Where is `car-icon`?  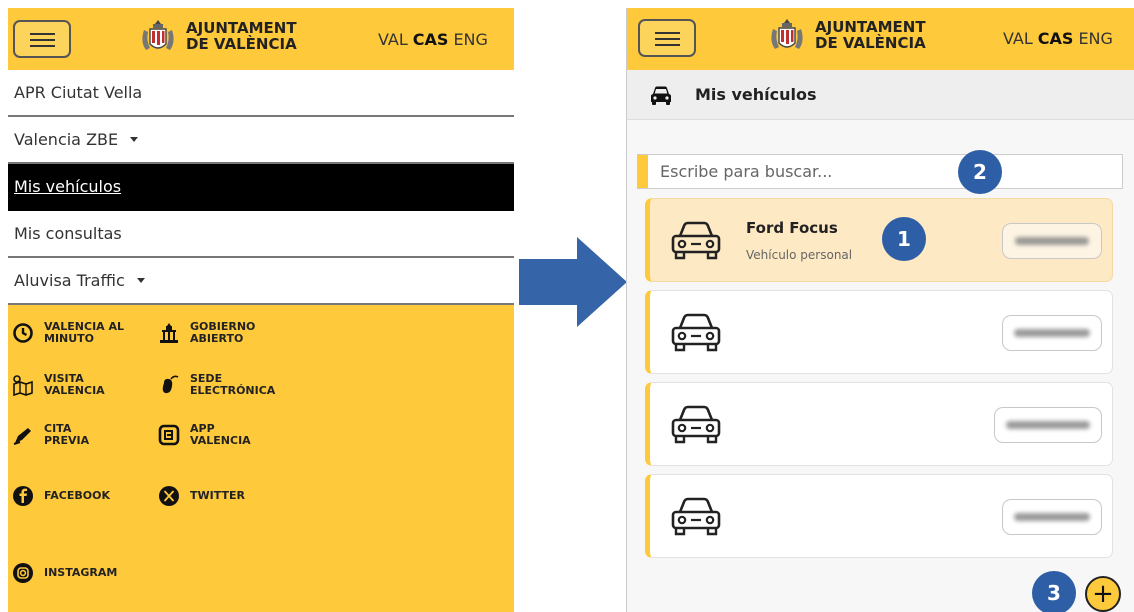
car-icon is located at coordinates (661, 95).